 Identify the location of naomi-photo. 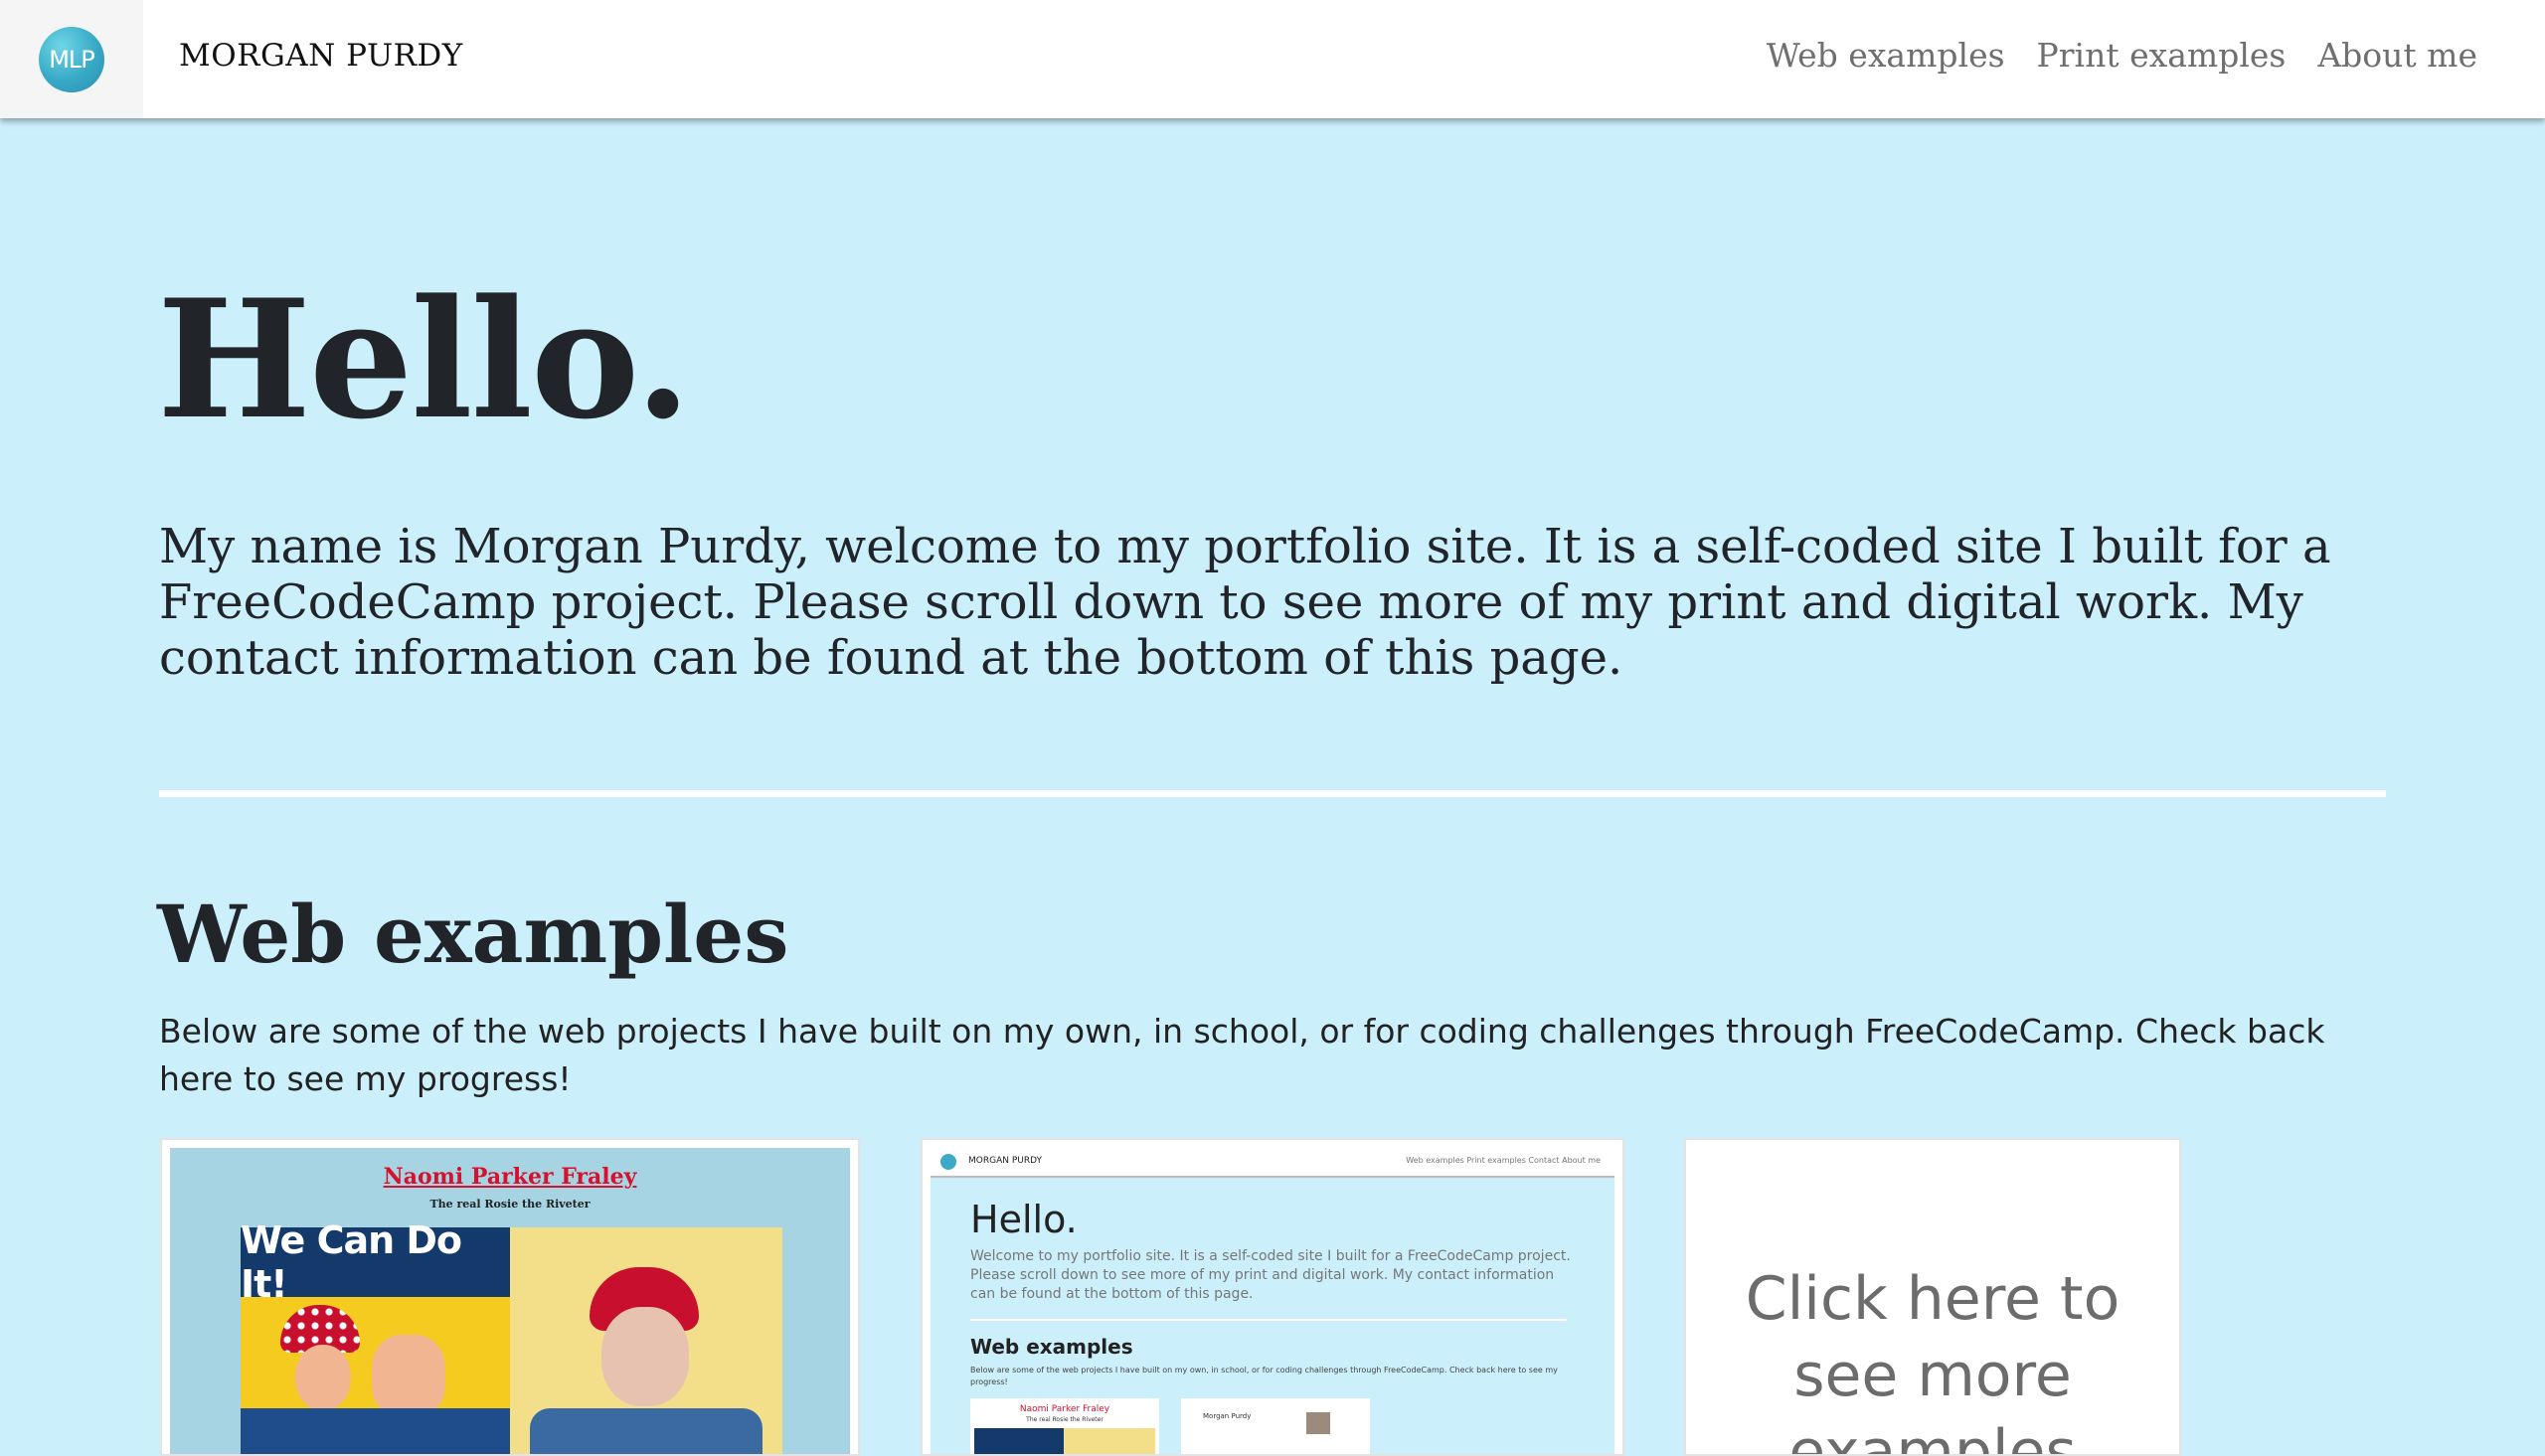
(646, 1340).